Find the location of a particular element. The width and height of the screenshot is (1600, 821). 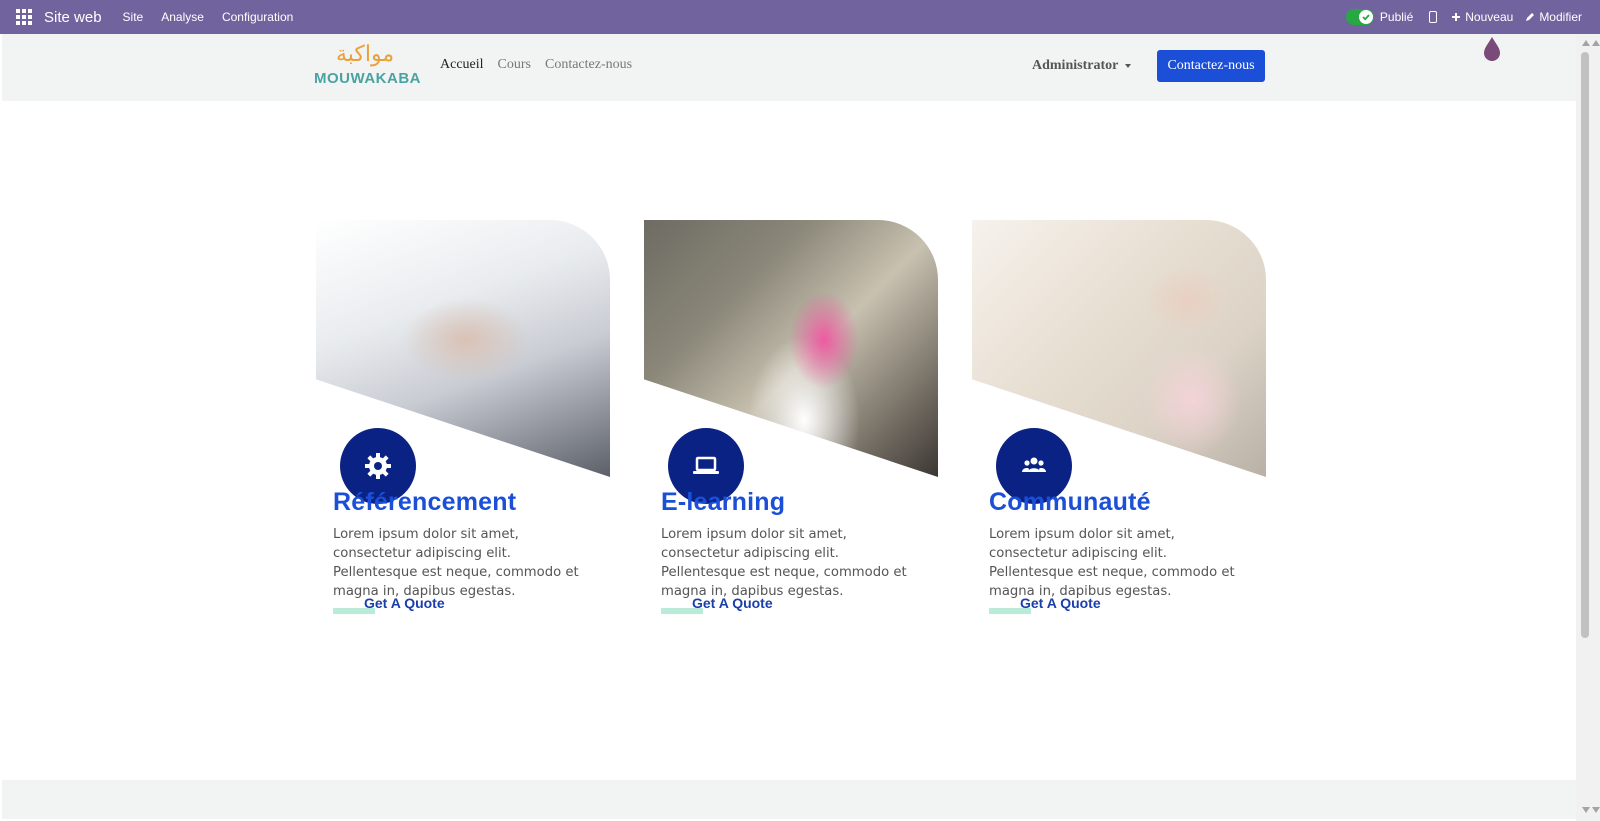

contact-button: Contactez-nous is located at coordinates (1211, 66).